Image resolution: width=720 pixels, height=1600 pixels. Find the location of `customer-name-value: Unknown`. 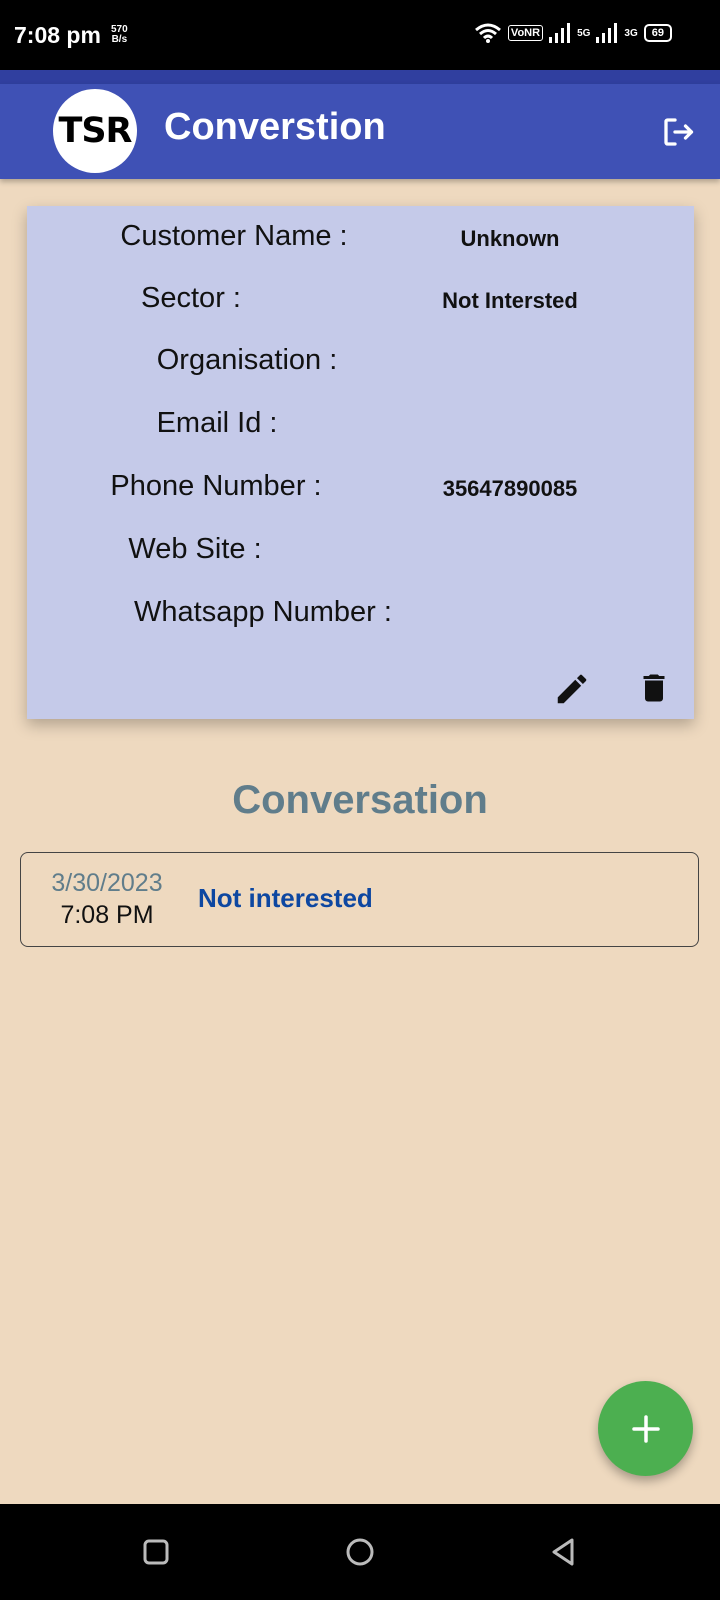

customer-name-value: Unknown is located at coordinates (510, 238).